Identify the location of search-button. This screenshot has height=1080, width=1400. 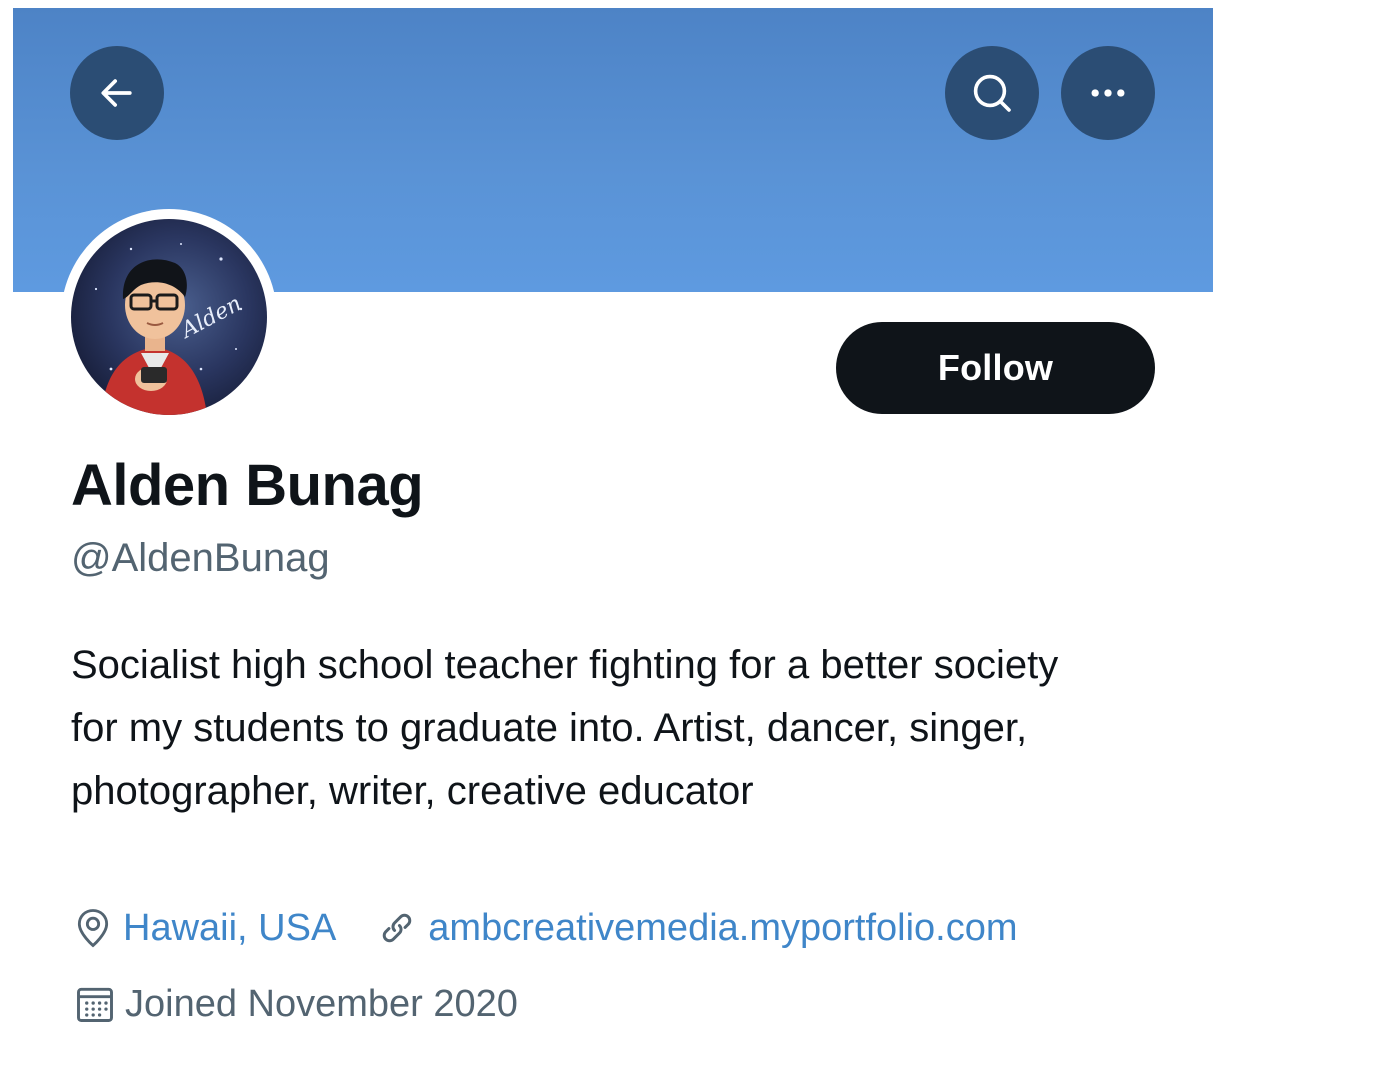
(992, 93).